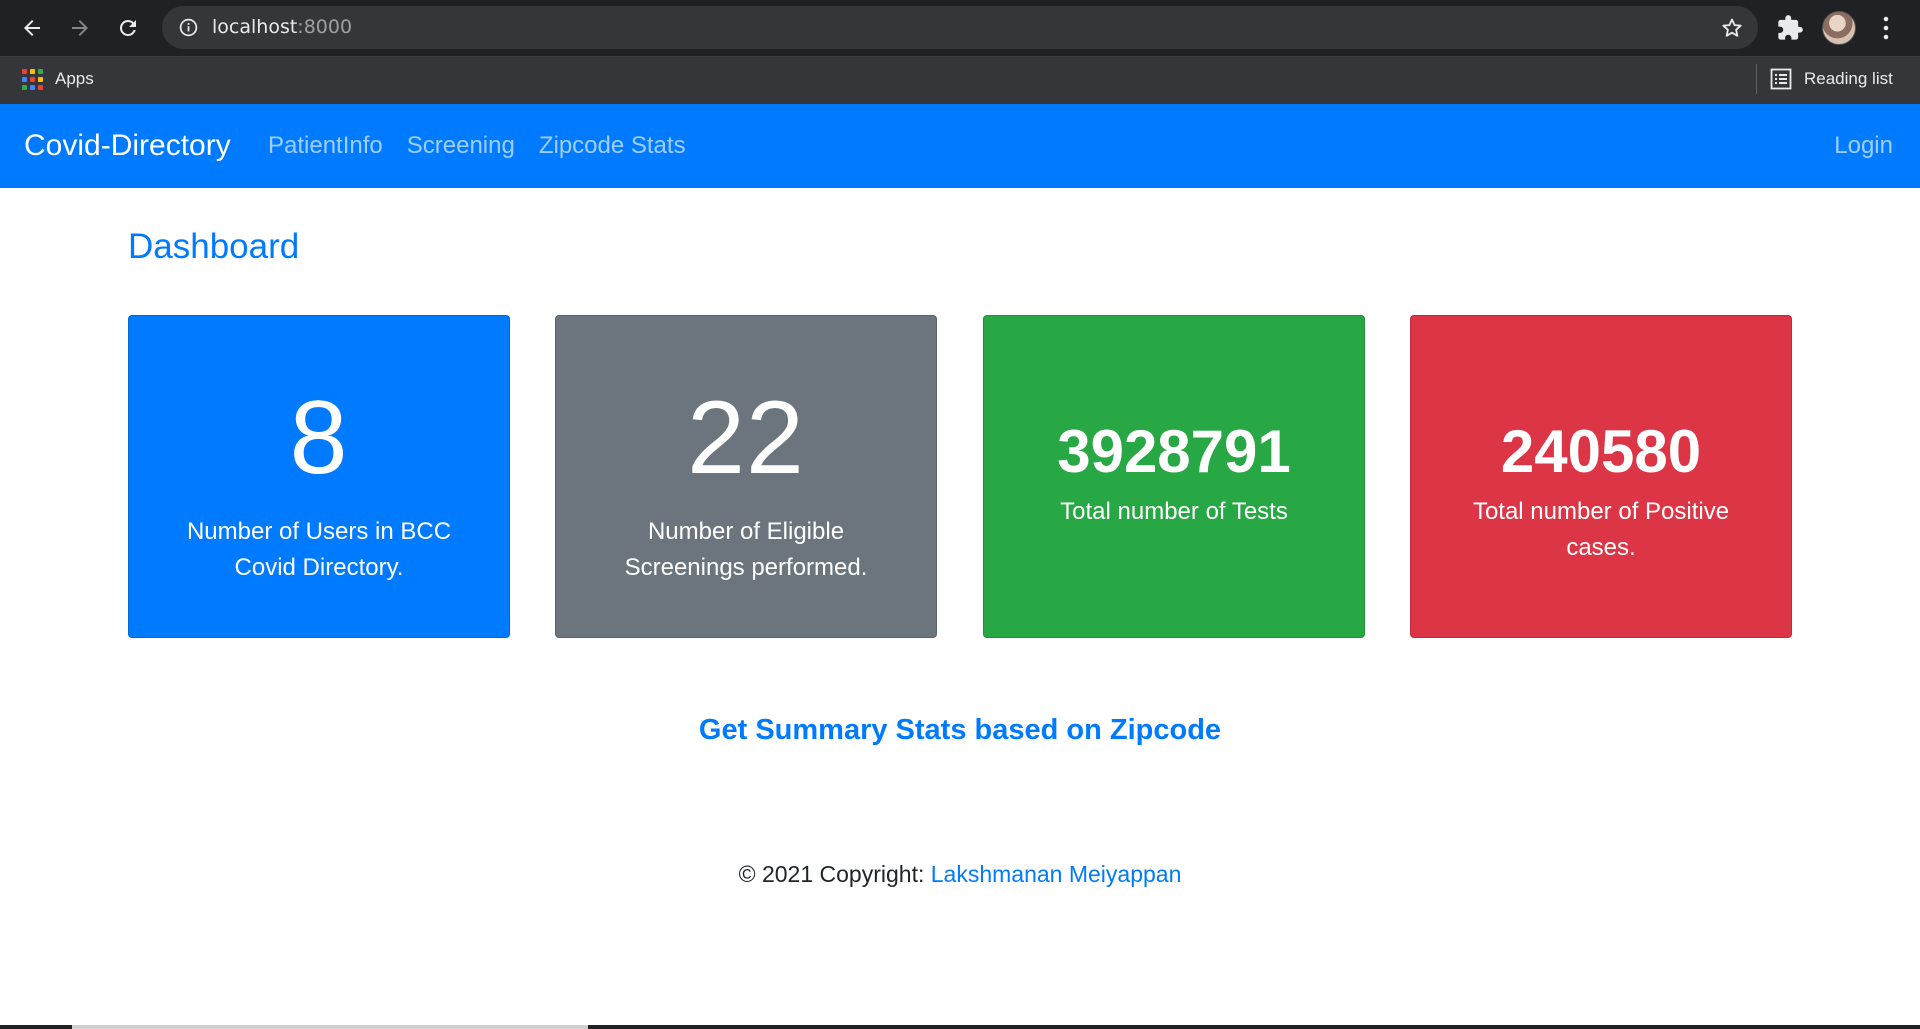 The height and width of the screenshot is (1029, 1920). What do you see at coordinates (1732, 28) in the screenshot?
I see `star-icon` at bounding box center [1732, 28].